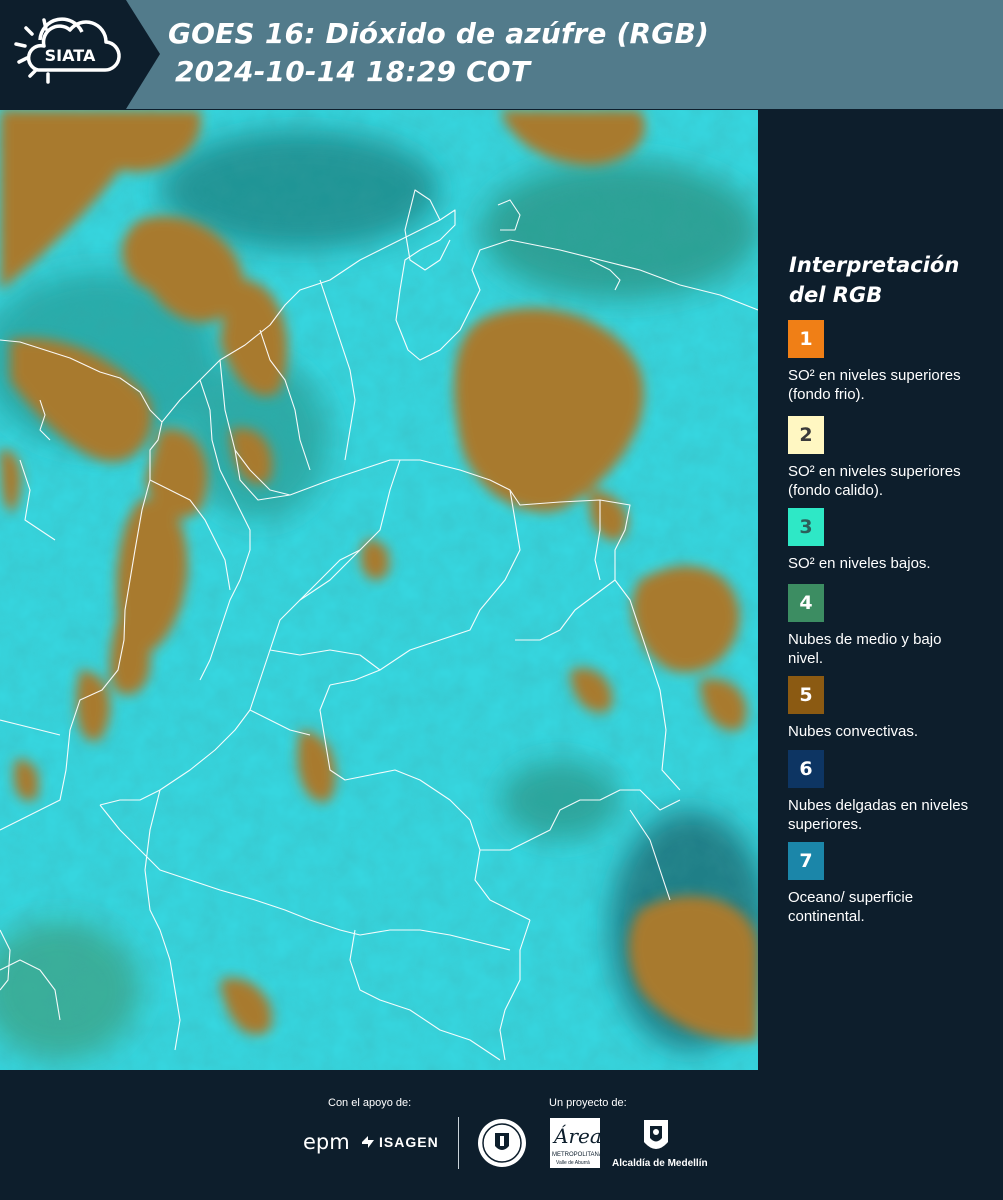  Describe the element at coordinates (888, 626) in the screenshot. I see `legend-item-4: 4 Nubes de medio y bajo nivel.` at that location.